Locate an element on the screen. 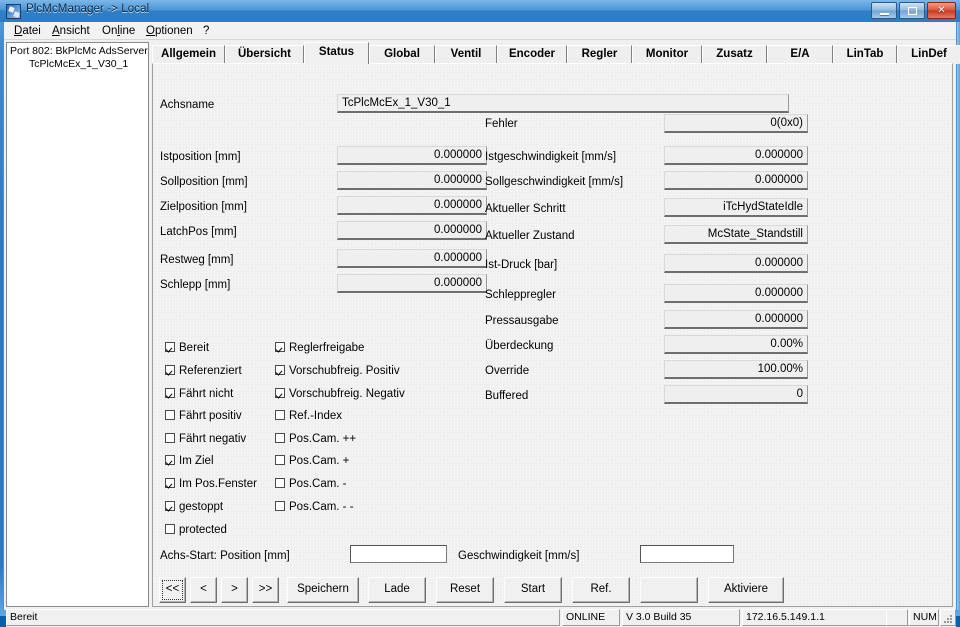  checkbox-gestoppt: gestoppt is located at coordinates (194, 506).